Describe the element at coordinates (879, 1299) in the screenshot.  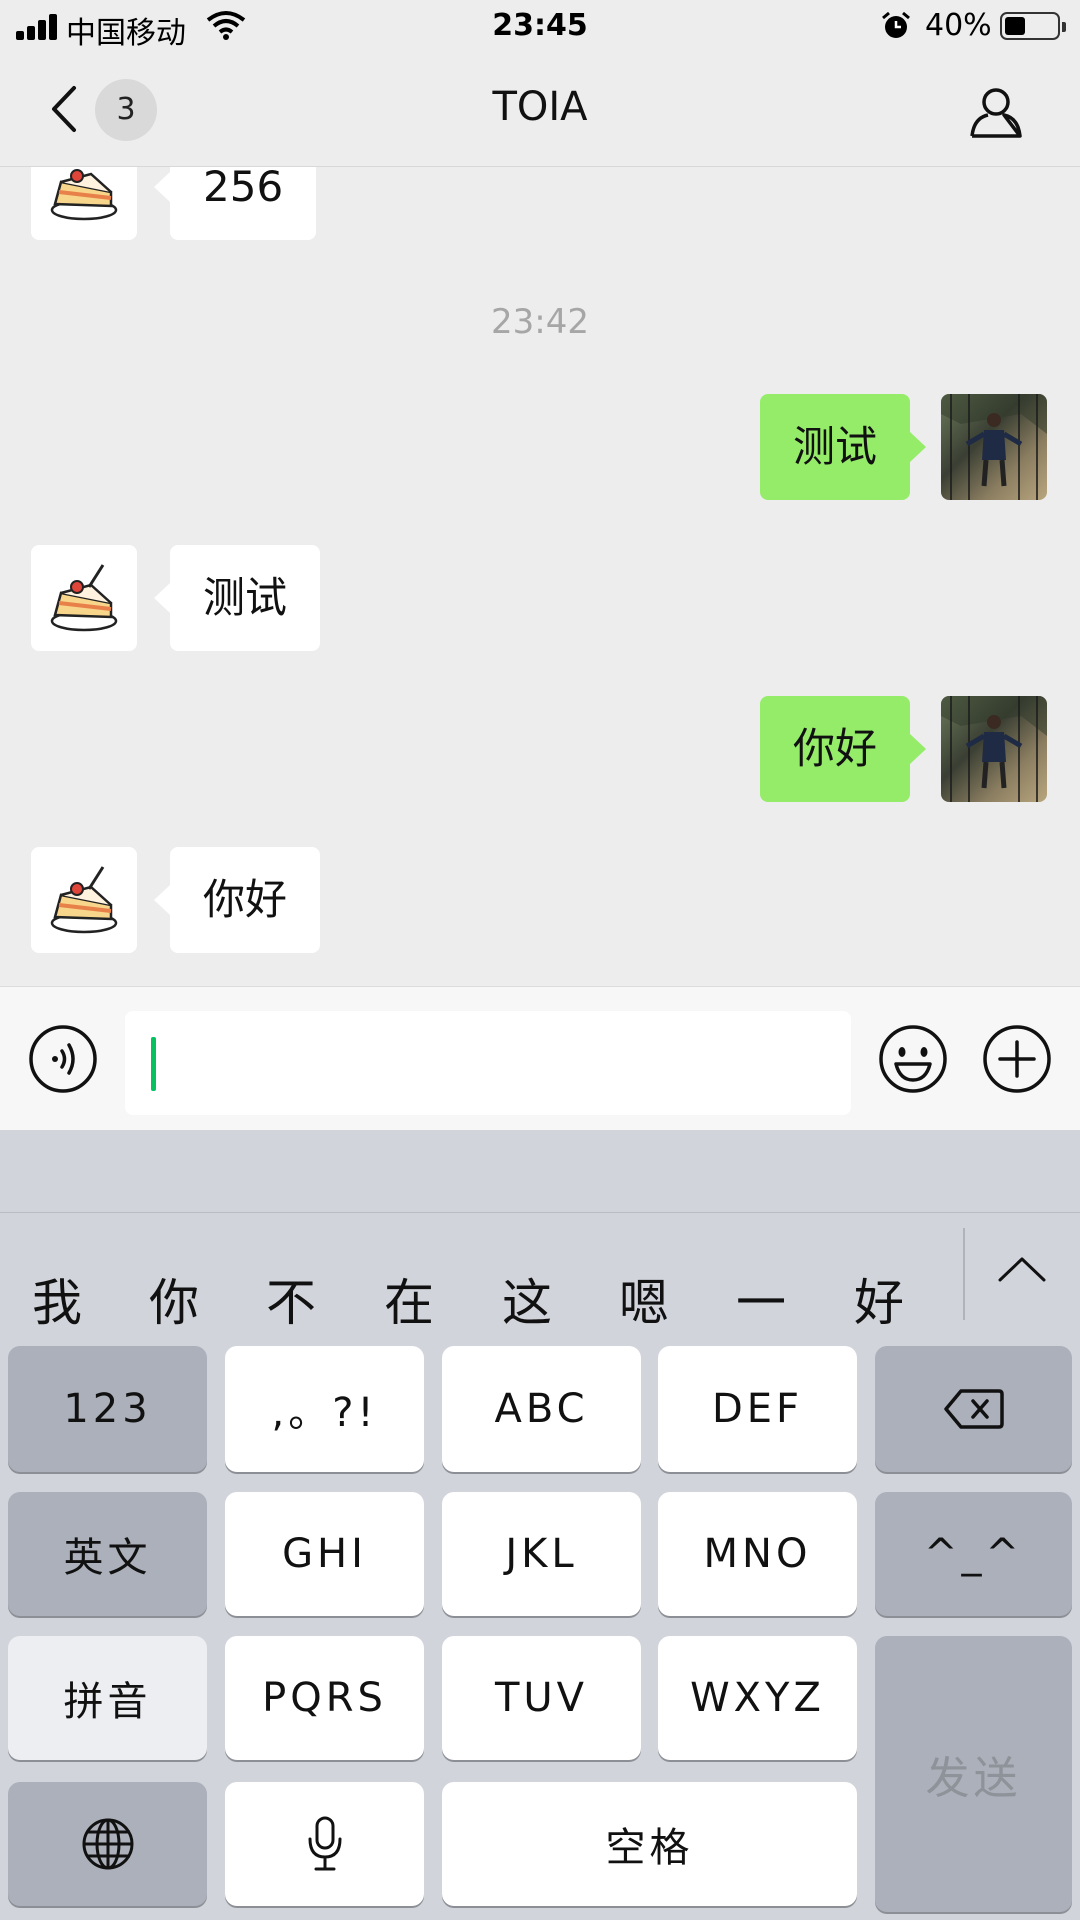
I see `candidate-word: 好` at that location.